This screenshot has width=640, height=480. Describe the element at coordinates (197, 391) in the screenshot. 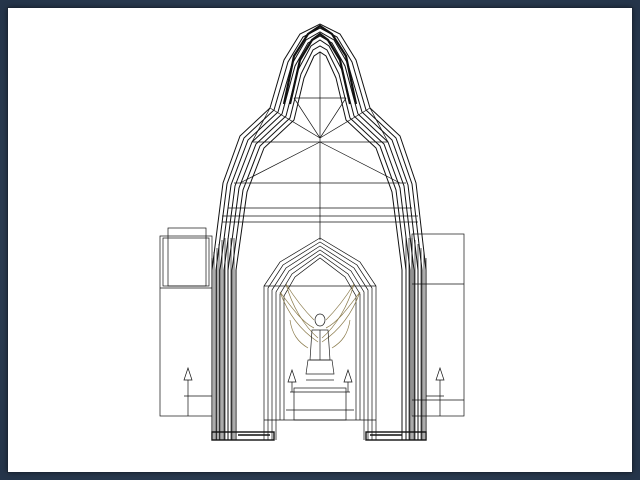

I see `left-torch` at that location.